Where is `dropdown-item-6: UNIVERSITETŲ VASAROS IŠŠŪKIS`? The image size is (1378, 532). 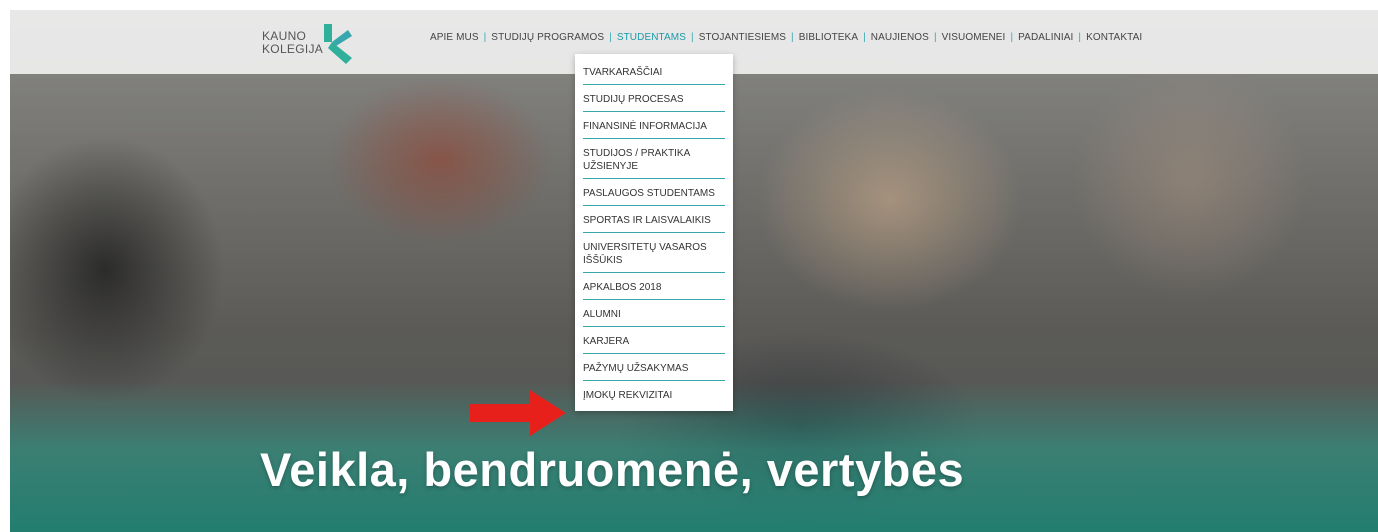 dropdown-item-6: UNIVERSITETŲ VASAROS IŠŠŪKIS is located at coordinates (654, 253).